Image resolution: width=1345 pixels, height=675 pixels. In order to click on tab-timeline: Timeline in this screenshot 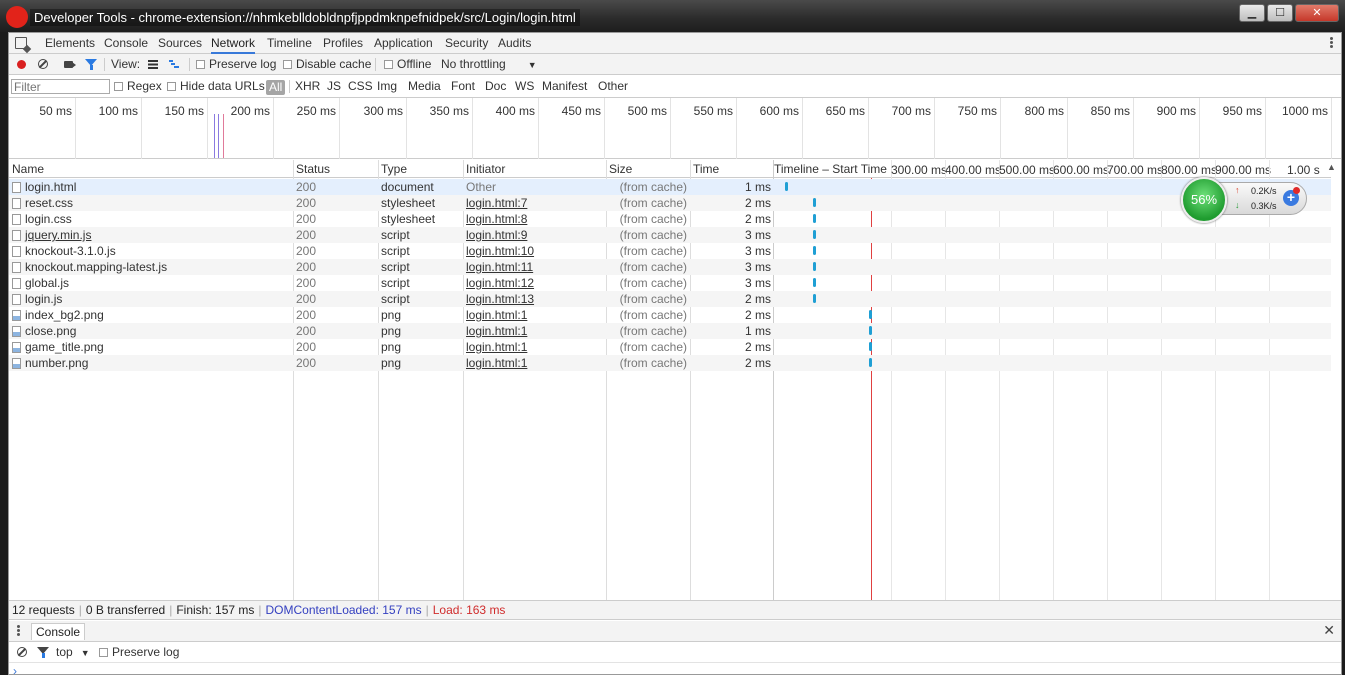, I will do `click(289, 43)`.